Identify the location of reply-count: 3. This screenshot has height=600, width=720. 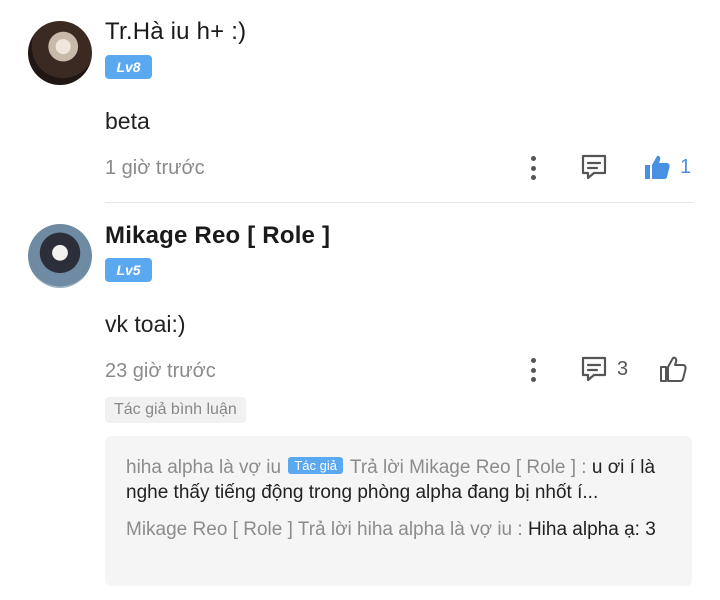
(623, 368).